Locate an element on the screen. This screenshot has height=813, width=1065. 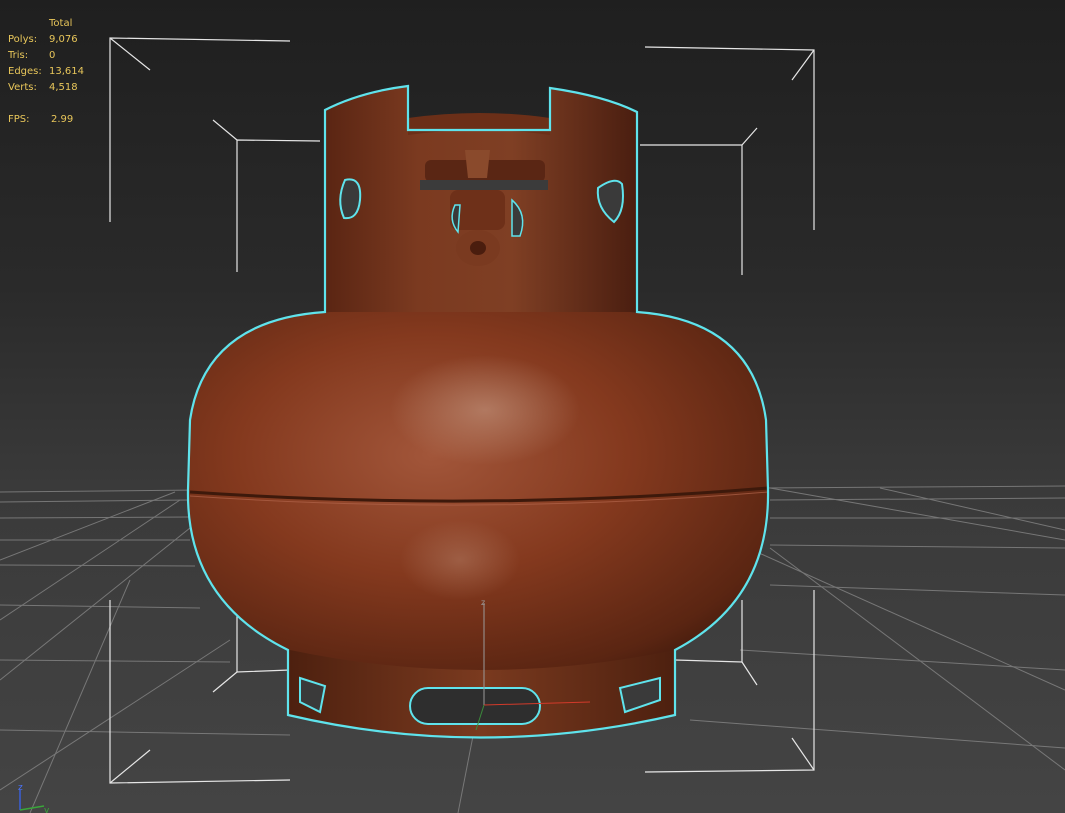
stats-spacer is located at coordinates (46, 104).